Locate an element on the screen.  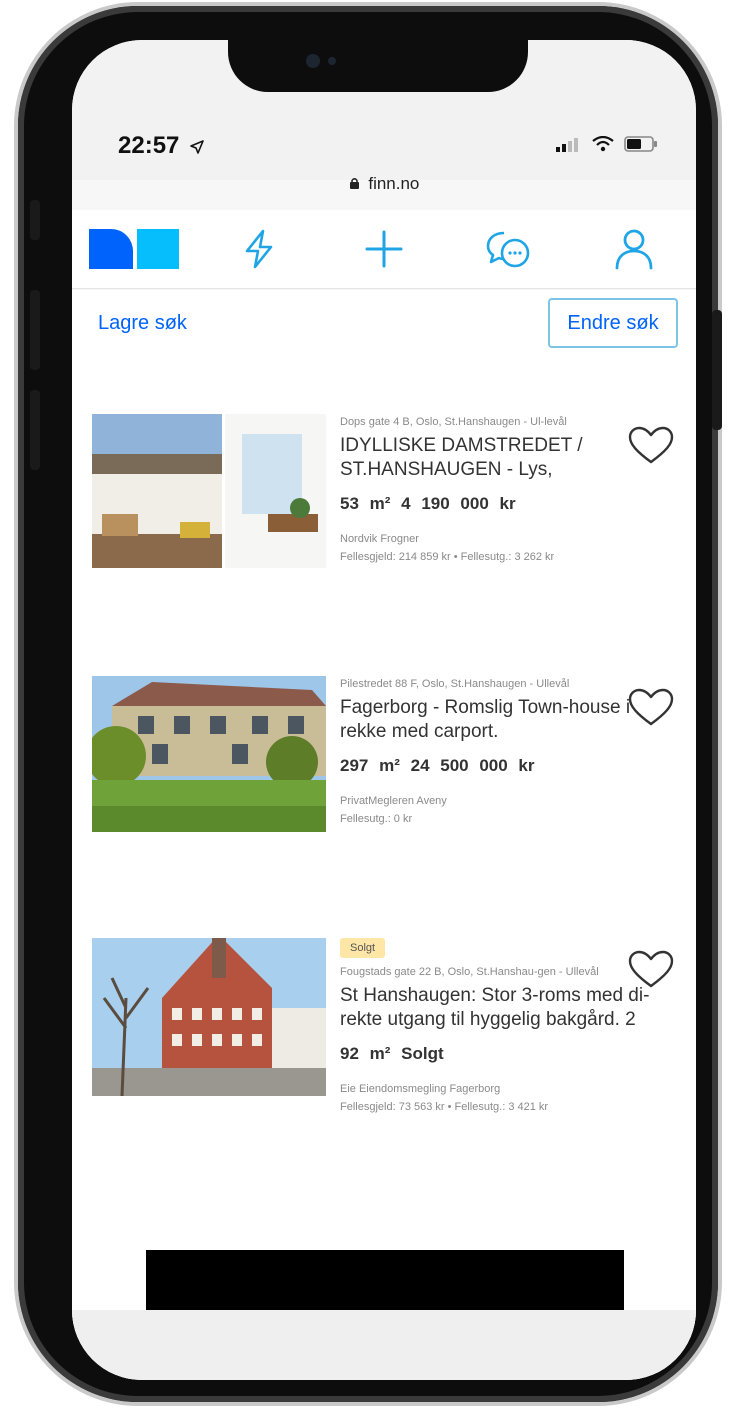
chat-bubbles-icon is located at coordinates (508, 249).